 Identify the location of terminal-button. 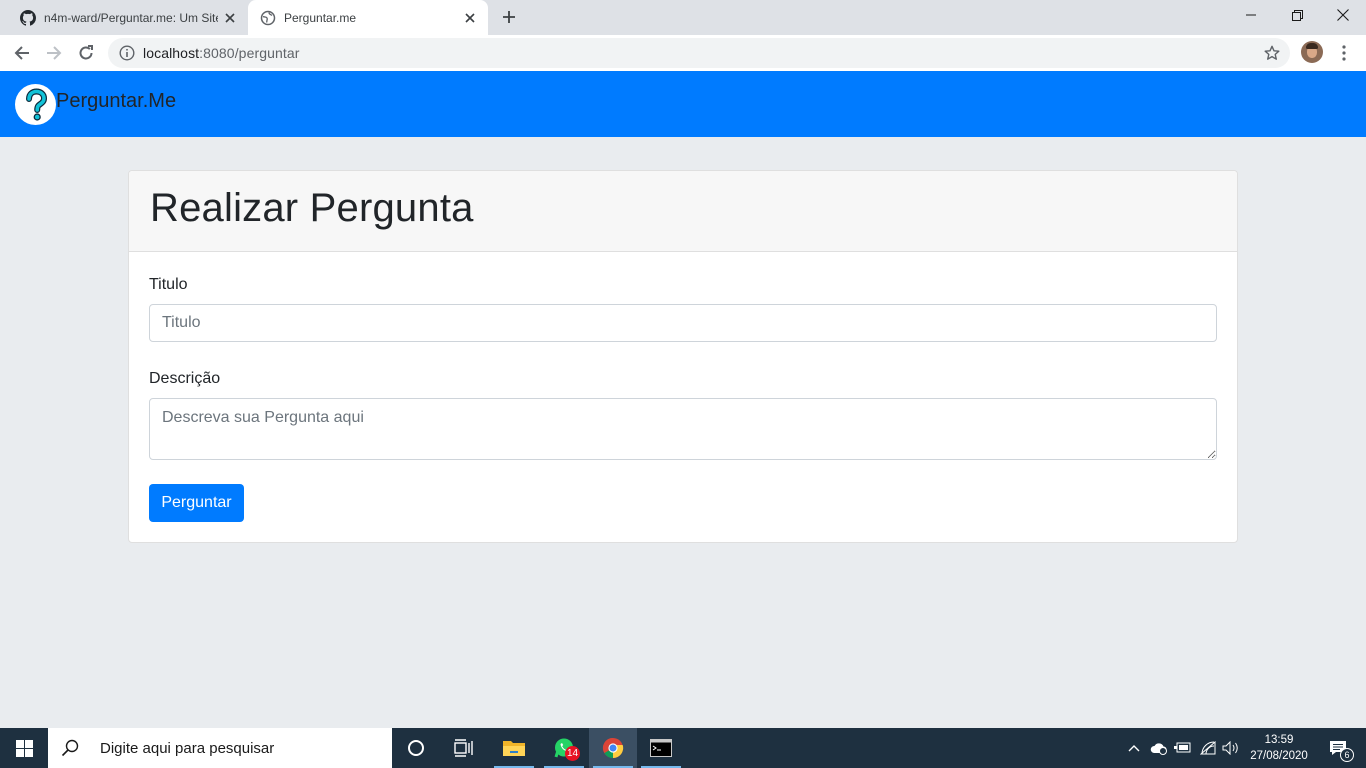
(661, 748).